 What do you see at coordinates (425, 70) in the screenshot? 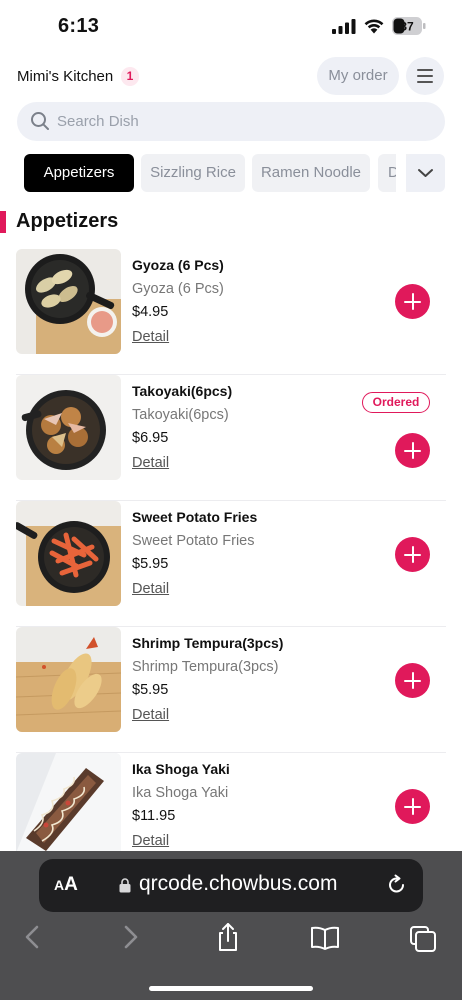
I see `hamburger-icon` at bounding box center [425, 70].